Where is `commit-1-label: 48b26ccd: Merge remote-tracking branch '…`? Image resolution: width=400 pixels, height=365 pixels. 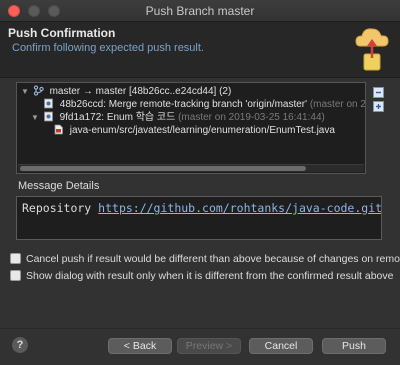
commit-1-label: 48b26ccd: Merge remote-tracking branch '… is located at coordinates (183, 104).